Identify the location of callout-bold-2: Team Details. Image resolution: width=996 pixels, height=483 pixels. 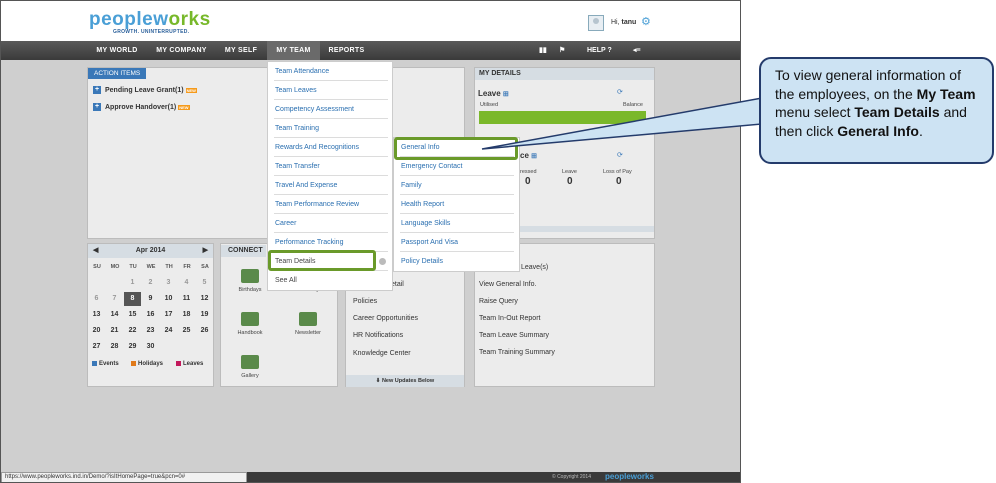
(897, 112).